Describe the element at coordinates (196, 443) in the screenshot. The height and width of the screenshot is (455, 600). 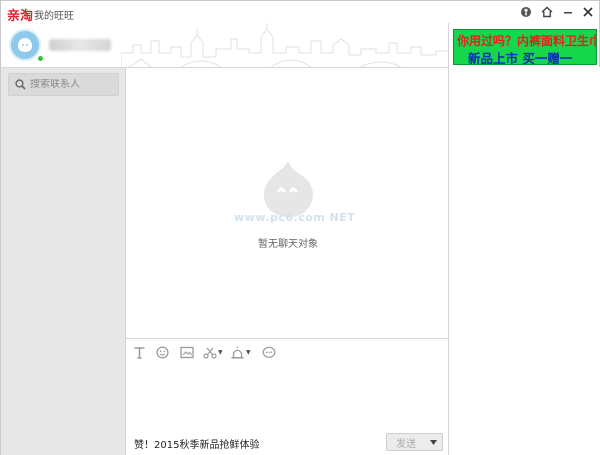
I see `promo-link: 赞！2015秋季新品抢鲜体验` at that location.